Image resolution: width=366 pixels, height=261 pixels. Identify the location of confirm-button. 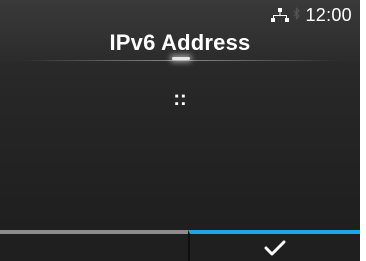
(274, 245).